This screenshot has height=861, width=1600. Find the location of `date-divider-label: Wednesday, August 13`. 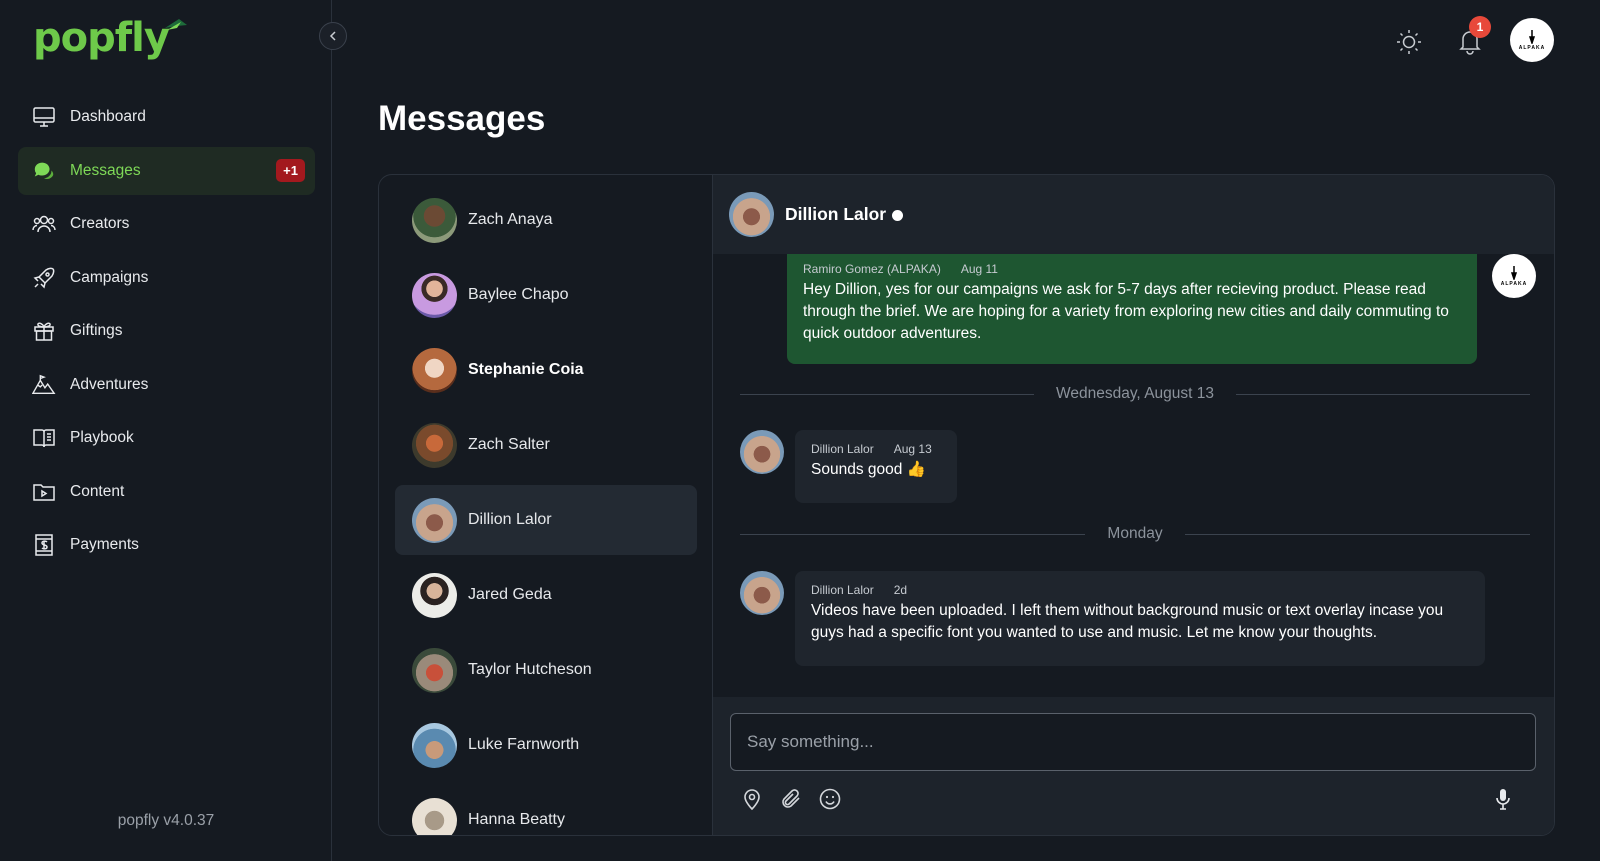

date-divider-label: Wednesday, August 13 is located at coordinates (1135, 393).